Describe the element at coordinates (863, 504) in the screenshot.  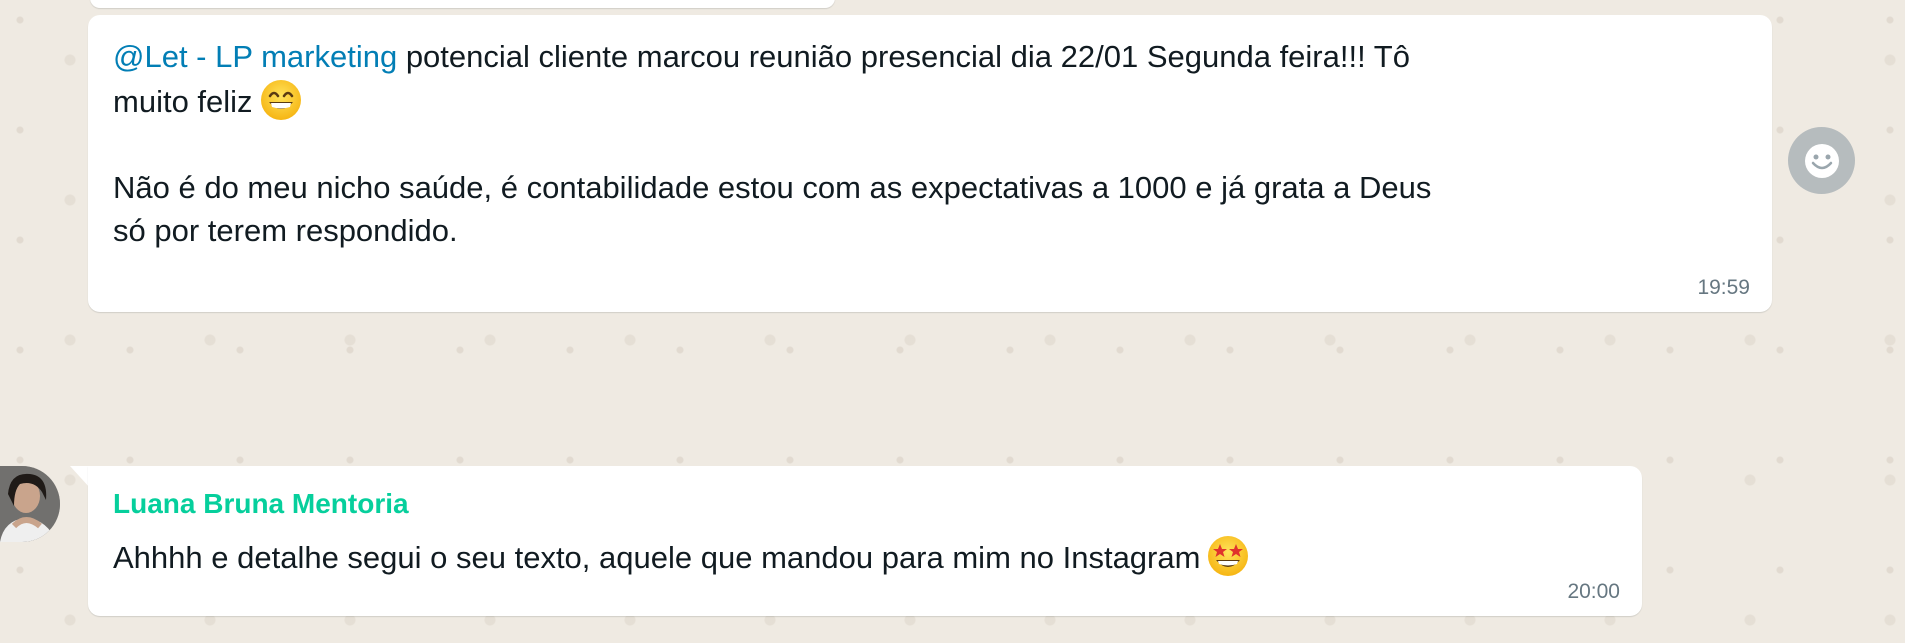
I see `sender-name: Luana Bruna Mentoria` at that location.